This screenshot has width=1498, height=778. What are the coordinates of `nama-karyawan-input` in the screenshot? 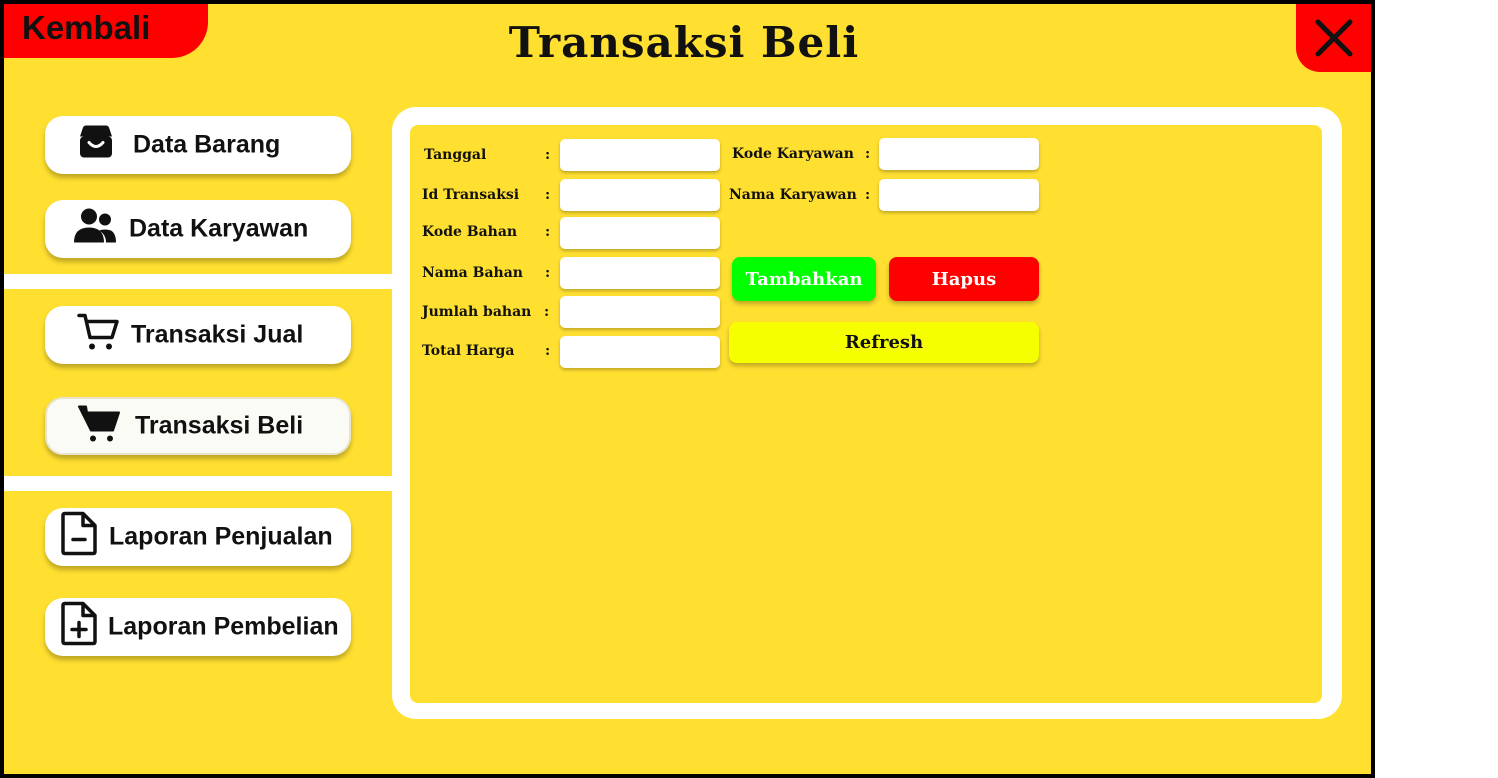 It's located at (959, 195).